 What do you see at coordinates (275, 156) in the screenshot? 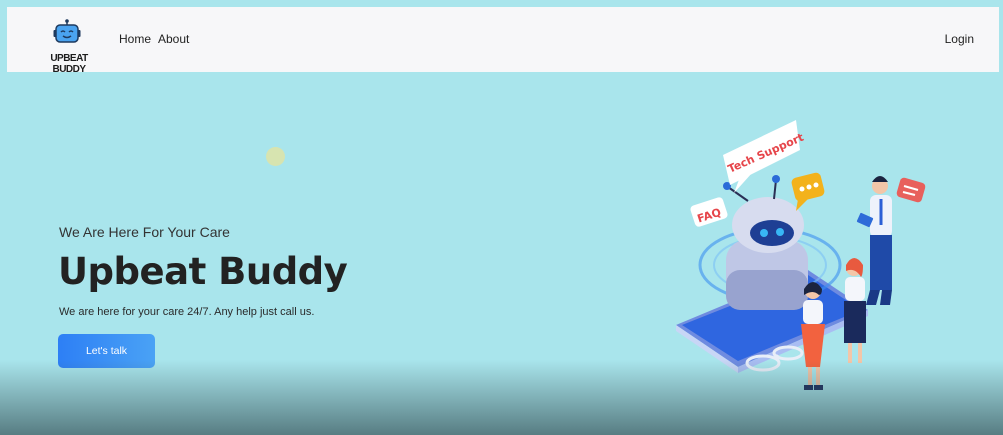
I see `decorative-dot` at bounding box center [275, 156].